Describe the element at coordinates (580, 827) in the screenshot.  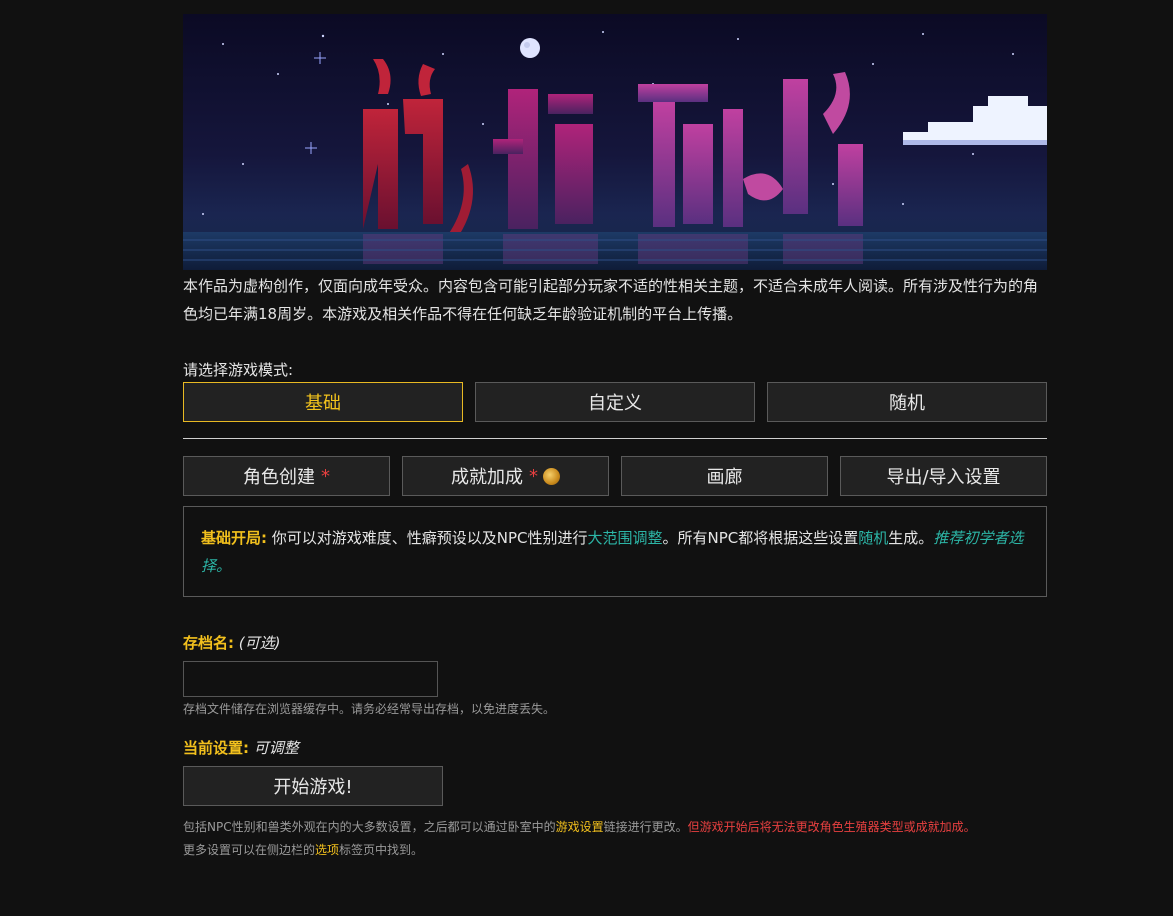
I see `game-settings-link: 游戏设置` at that location.